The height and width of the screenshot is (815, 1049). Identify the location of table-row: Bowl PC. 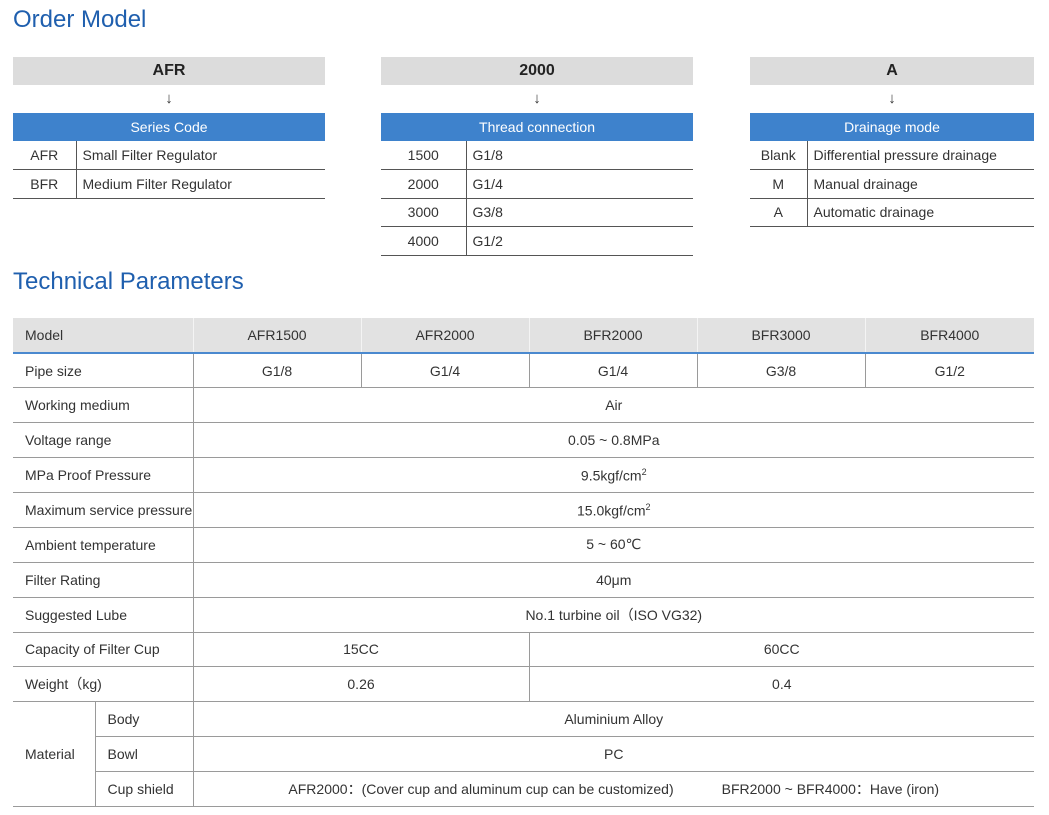
(524, 754).